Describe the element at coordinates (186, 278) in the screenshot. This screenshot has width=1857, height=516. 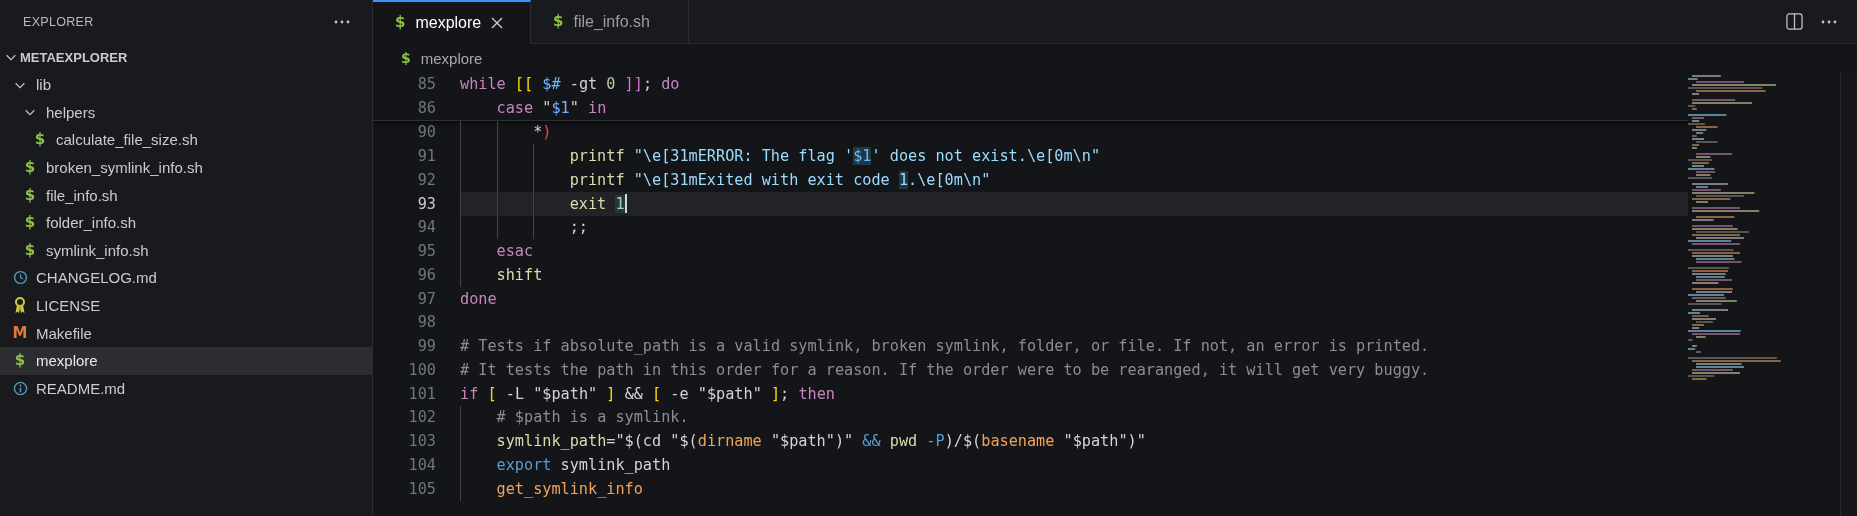
I see `file-item: CHANGELOG.md` at that location.